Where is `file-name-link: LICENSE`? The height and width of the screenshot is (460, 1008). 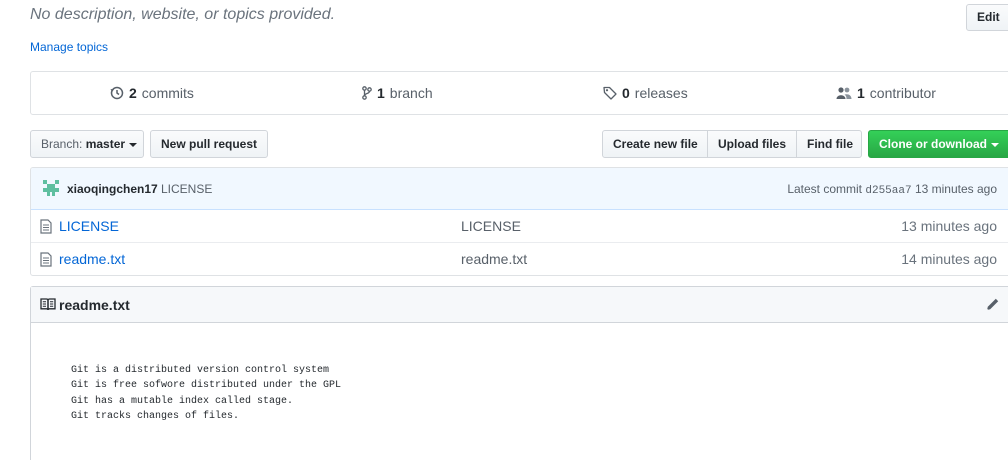
file-name-link: LICENSE is located at coordinates (89, 226).